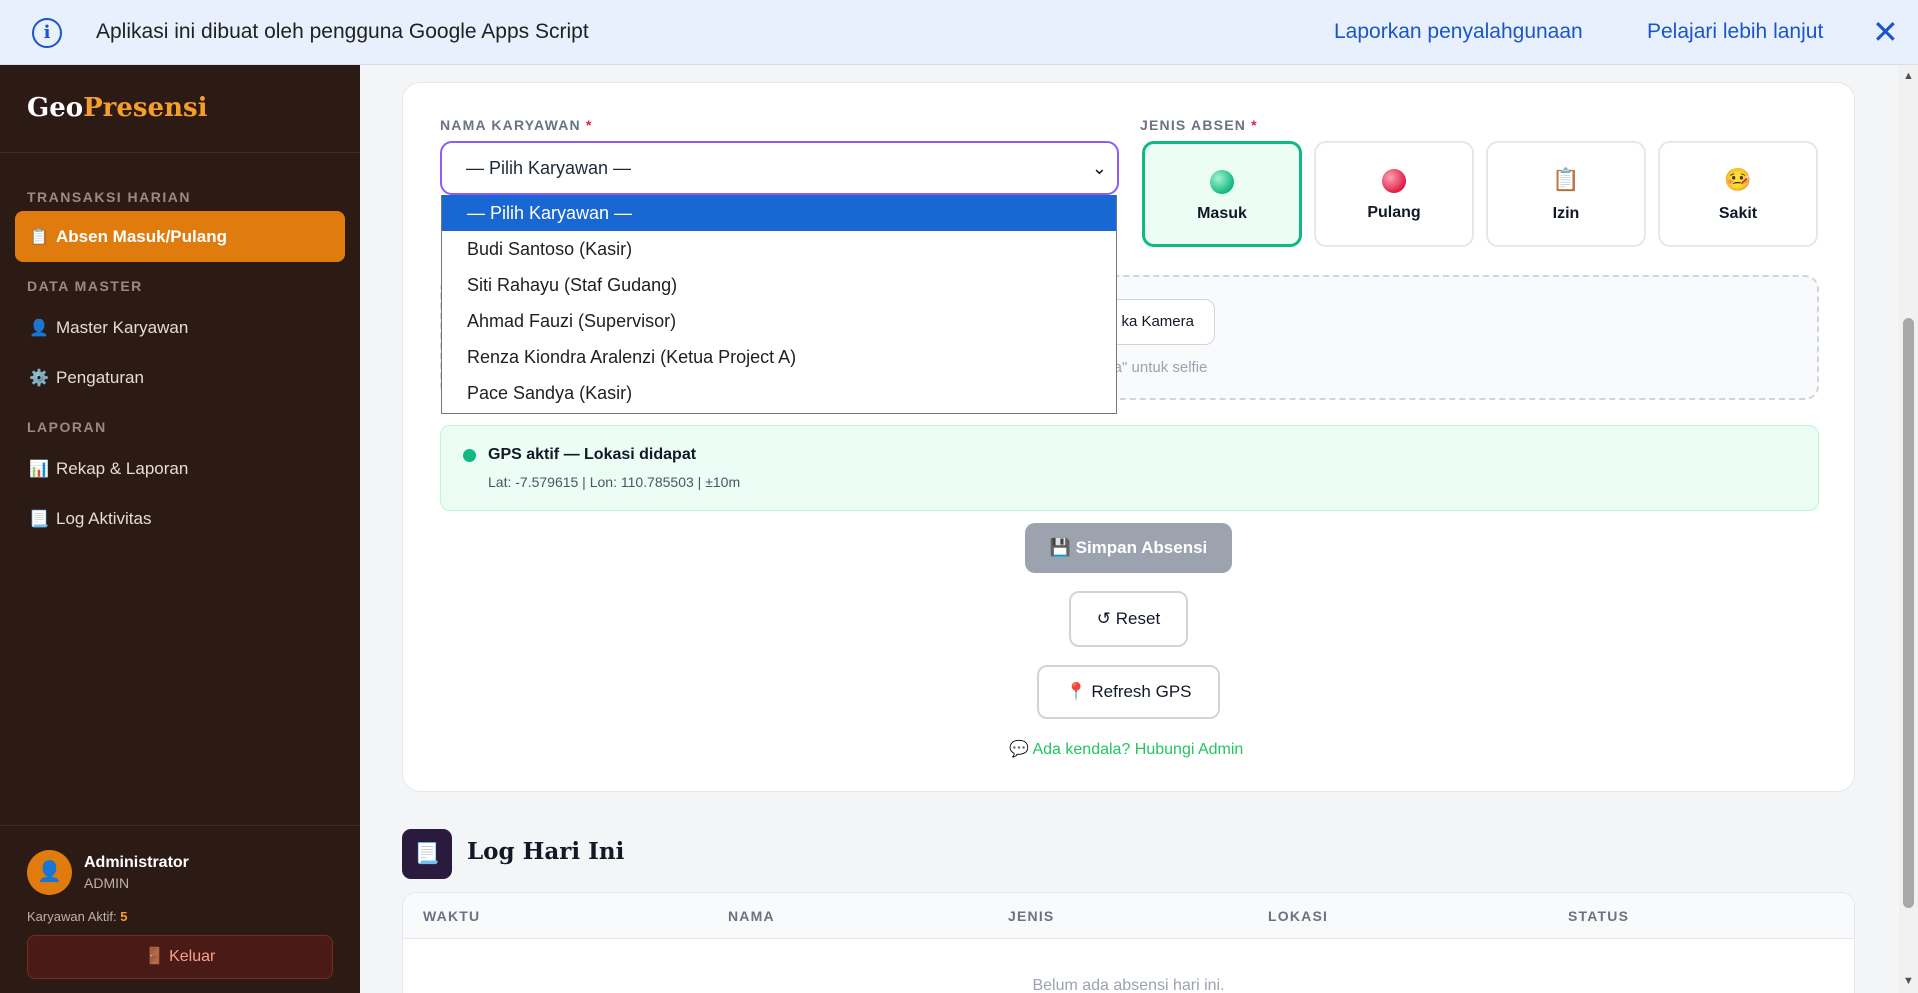  Describe the element at coordinates (1128, 985) in the screenshot. I see `empty-log-message: Belum ada absensi hari ini.` at that location.